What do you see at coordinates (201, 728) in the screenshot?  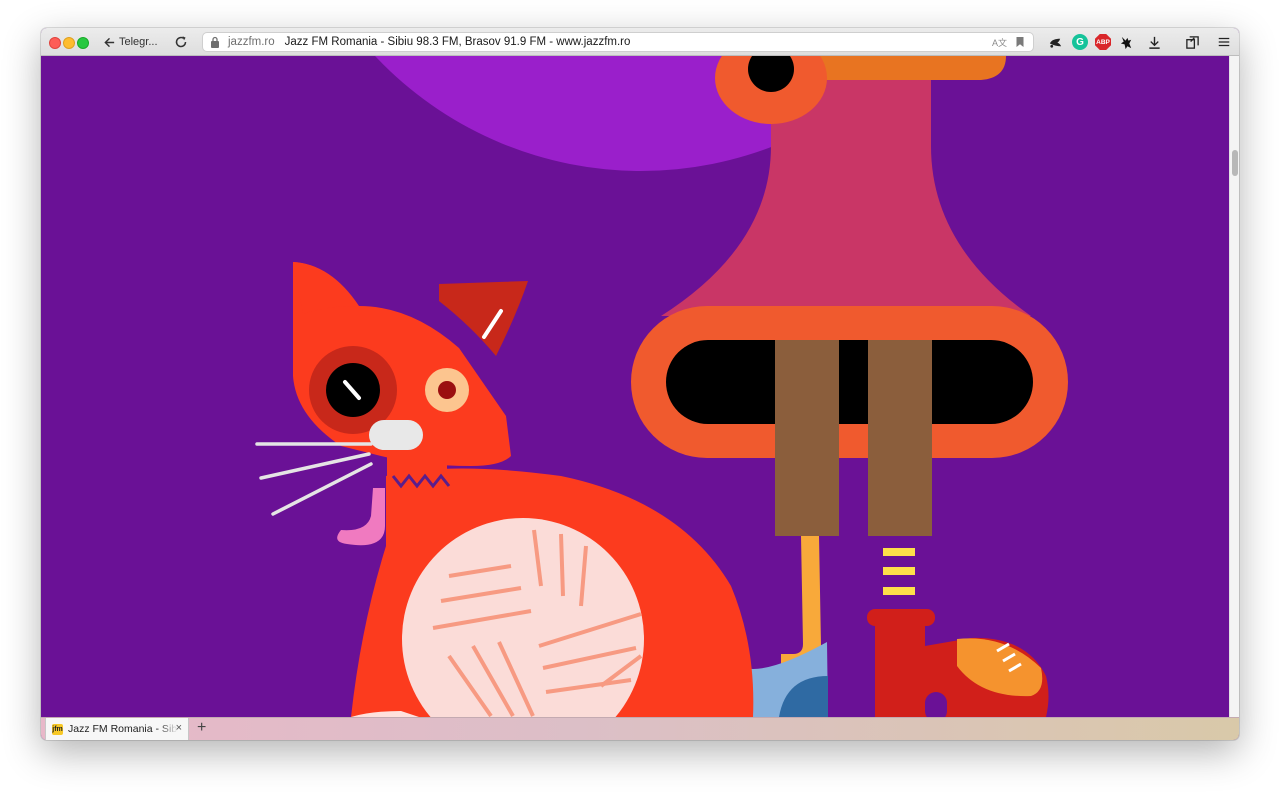 I see `new-tab-button: +` at bounding box center [201, 728].